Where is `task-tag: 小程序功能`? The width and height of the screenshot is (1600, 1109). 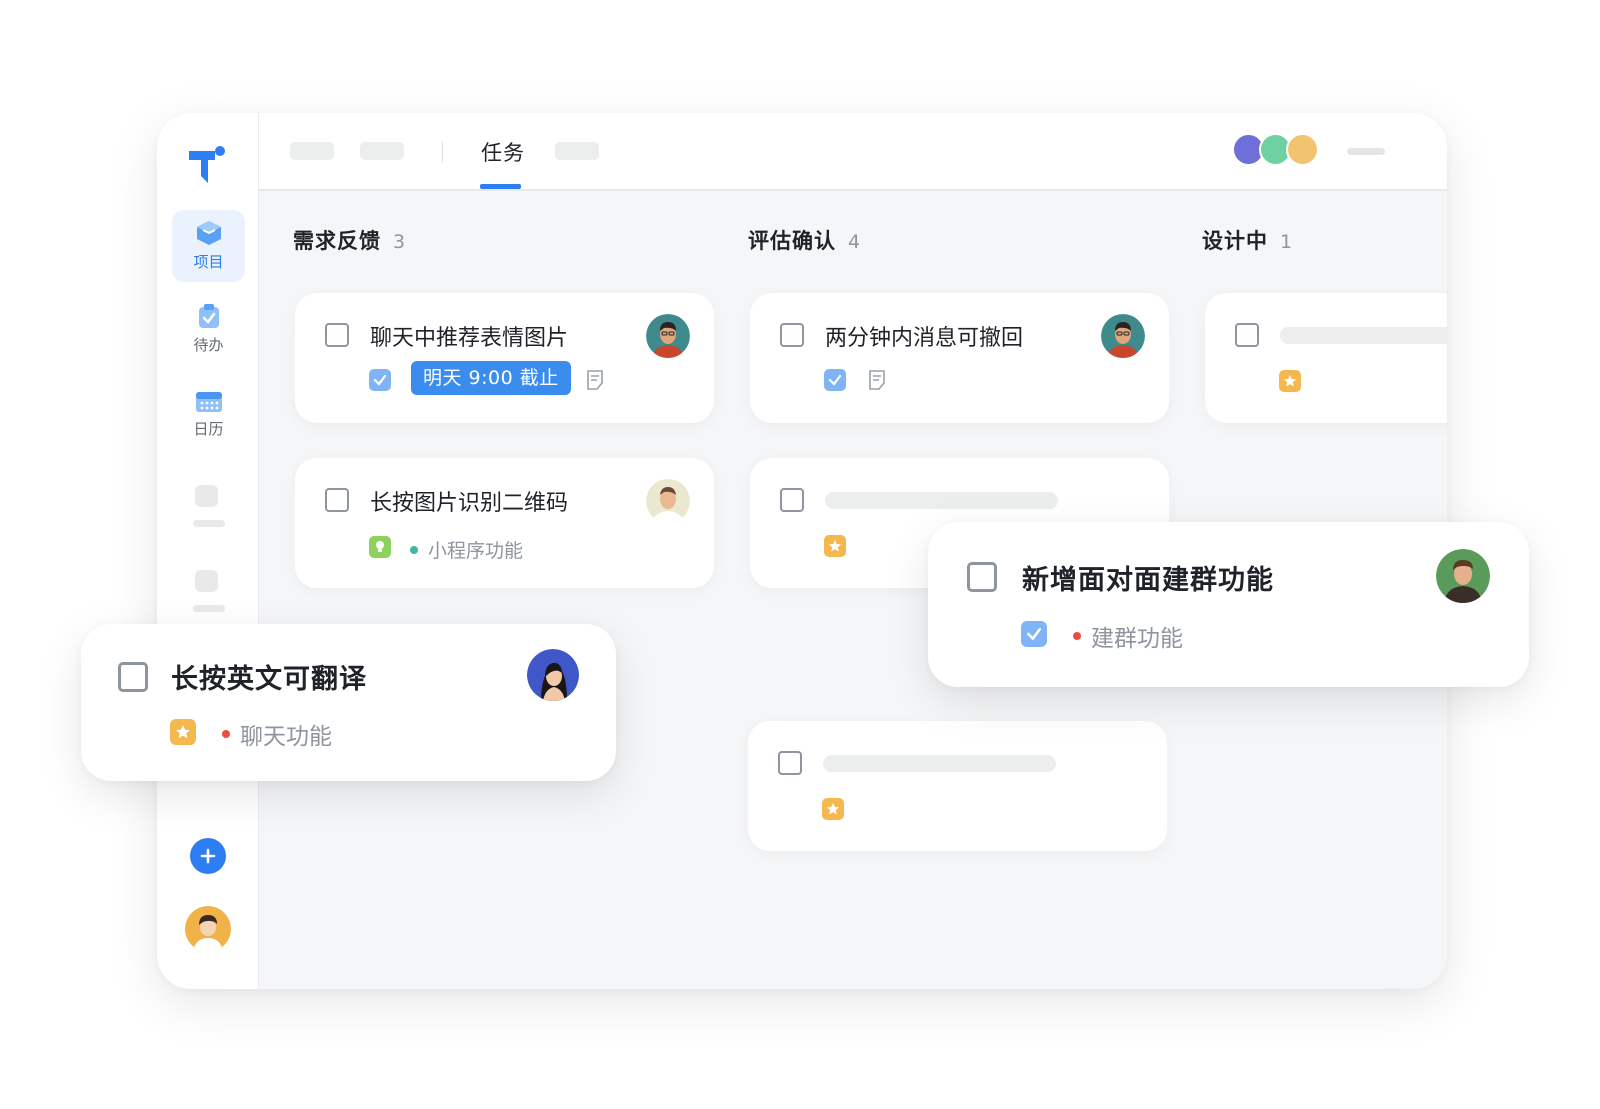
task-tag: 小程序功能 is located at coordinates (466, 549).